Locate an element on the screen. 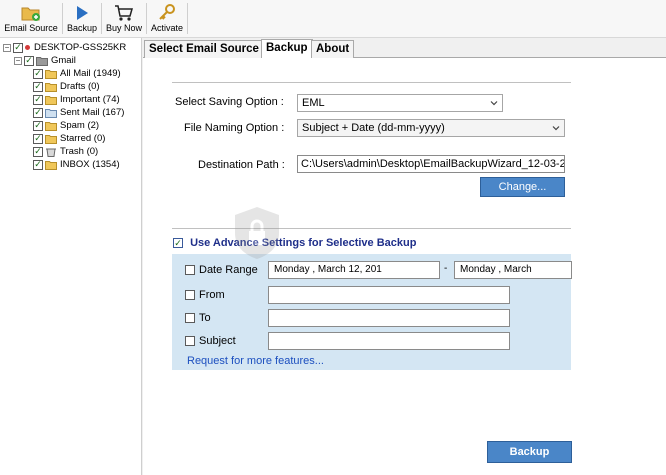  to-checkbox is located at coordinates (190, 318).